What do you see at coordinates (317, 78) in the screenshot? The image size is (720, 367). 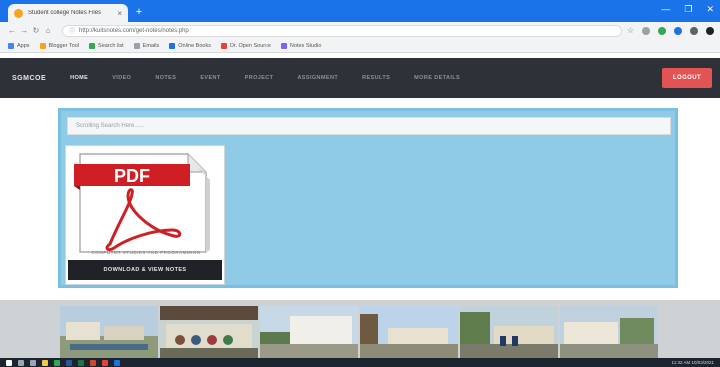 I see `nav-item-assignment: ASSIGNMENT` at bounding box center [317, 78].